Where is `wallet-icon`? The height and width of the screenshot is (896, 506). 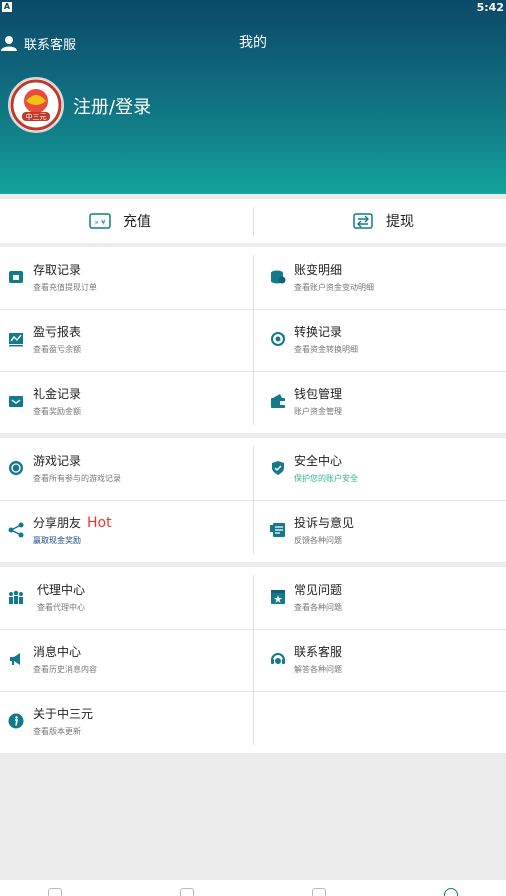 wallet-icon is located at coordinates (278, 401).